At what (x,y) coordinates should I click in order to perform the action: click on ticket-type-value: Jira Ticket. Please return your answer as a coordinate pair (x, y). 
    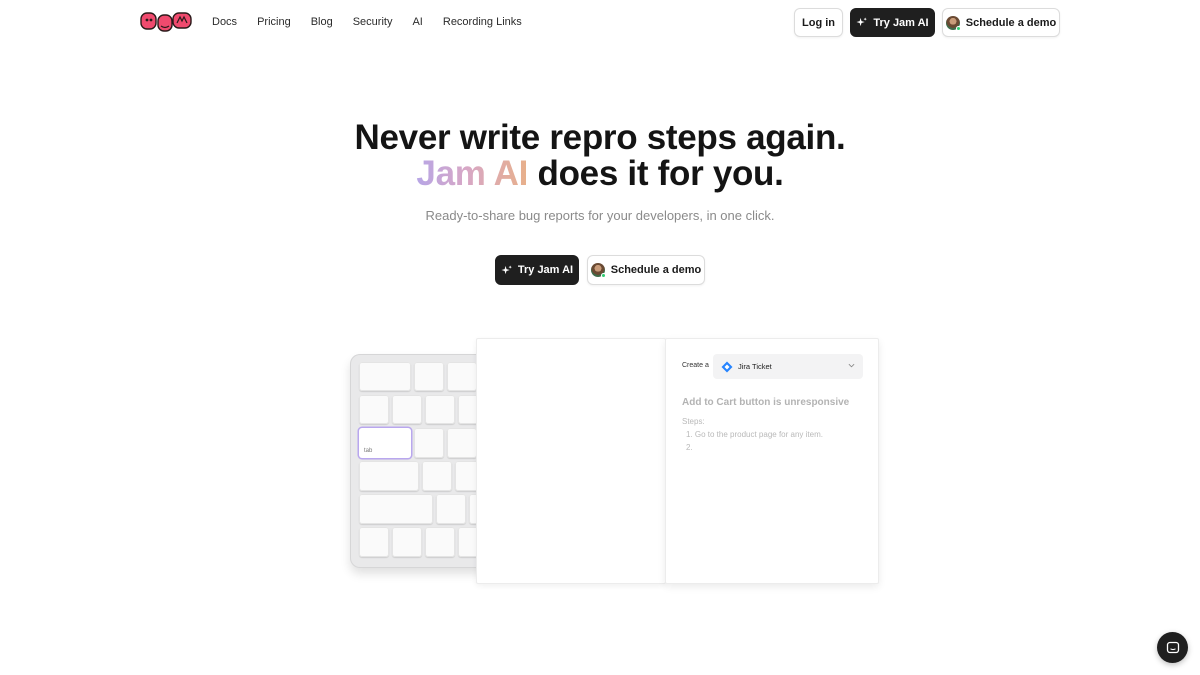
    Looking at the image, I should click on (755, 366).